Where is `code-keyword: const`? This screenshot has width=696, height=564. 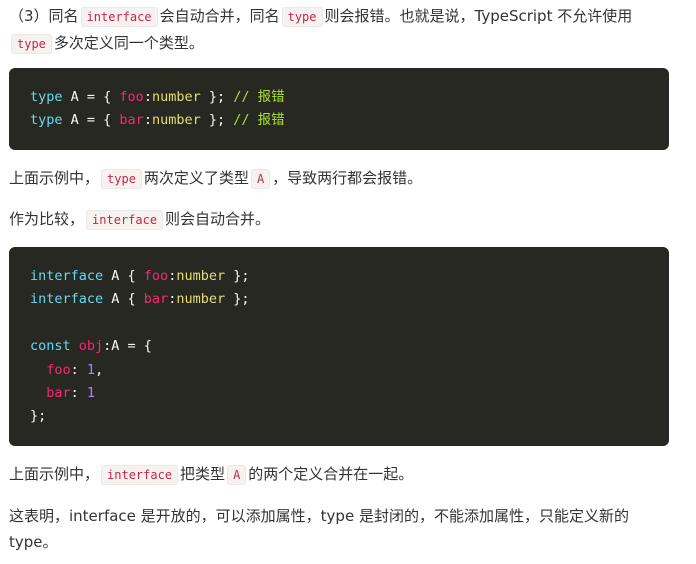
code-keyword: const is located at coordinates (50, 346).